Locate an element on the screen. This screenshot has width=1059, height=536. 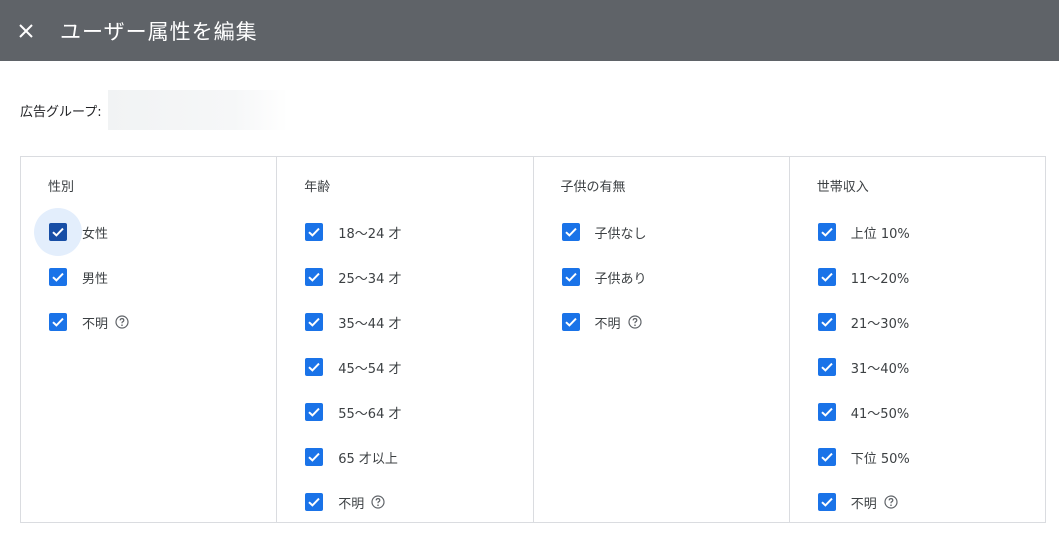
income-option-lower-50: 下位 50% is located at coordinates (863, 457).